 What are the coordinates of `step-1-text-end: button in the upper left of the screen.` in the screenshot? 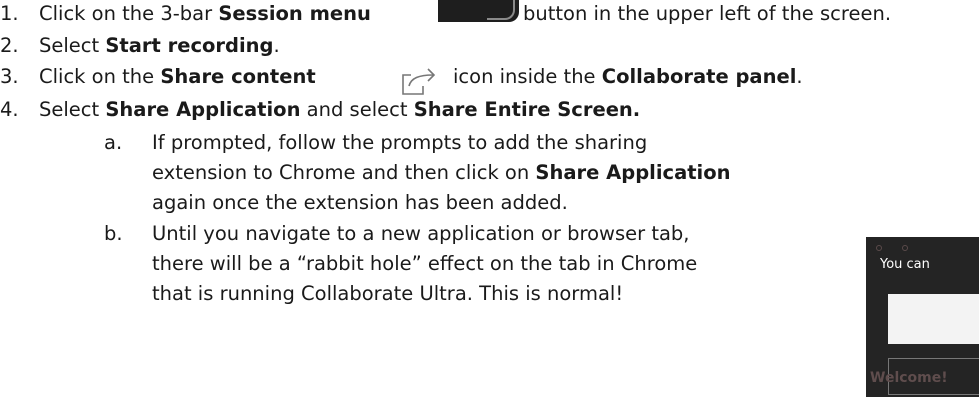 It's located at (707, 13).